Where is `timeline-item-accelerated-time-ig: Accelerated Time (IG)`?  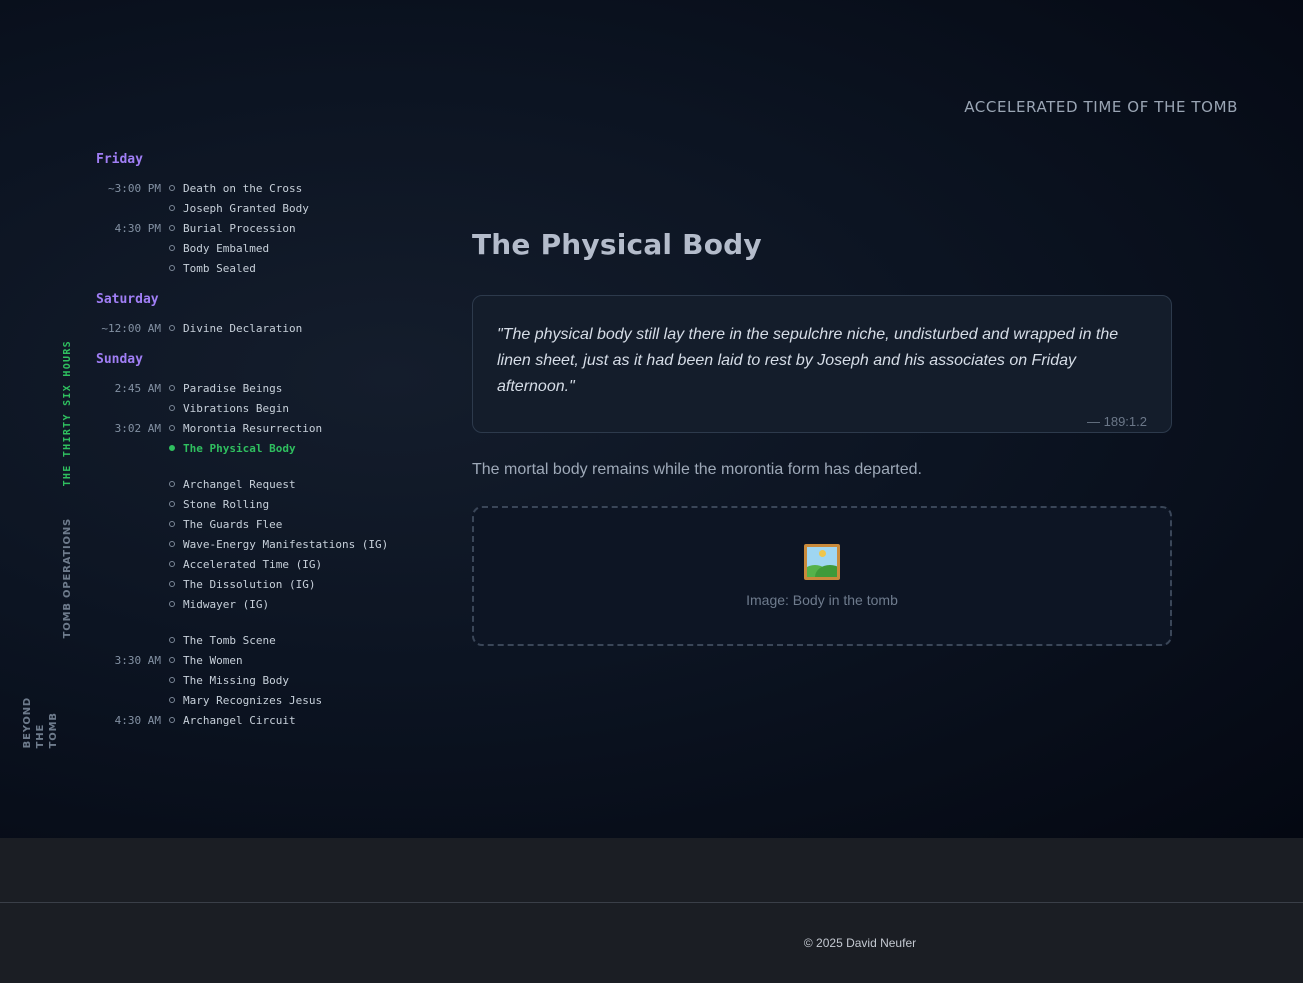 timeline-item-accelerated-time-ig: Accelerated Time (IG) is located at coordinates (261, 564).